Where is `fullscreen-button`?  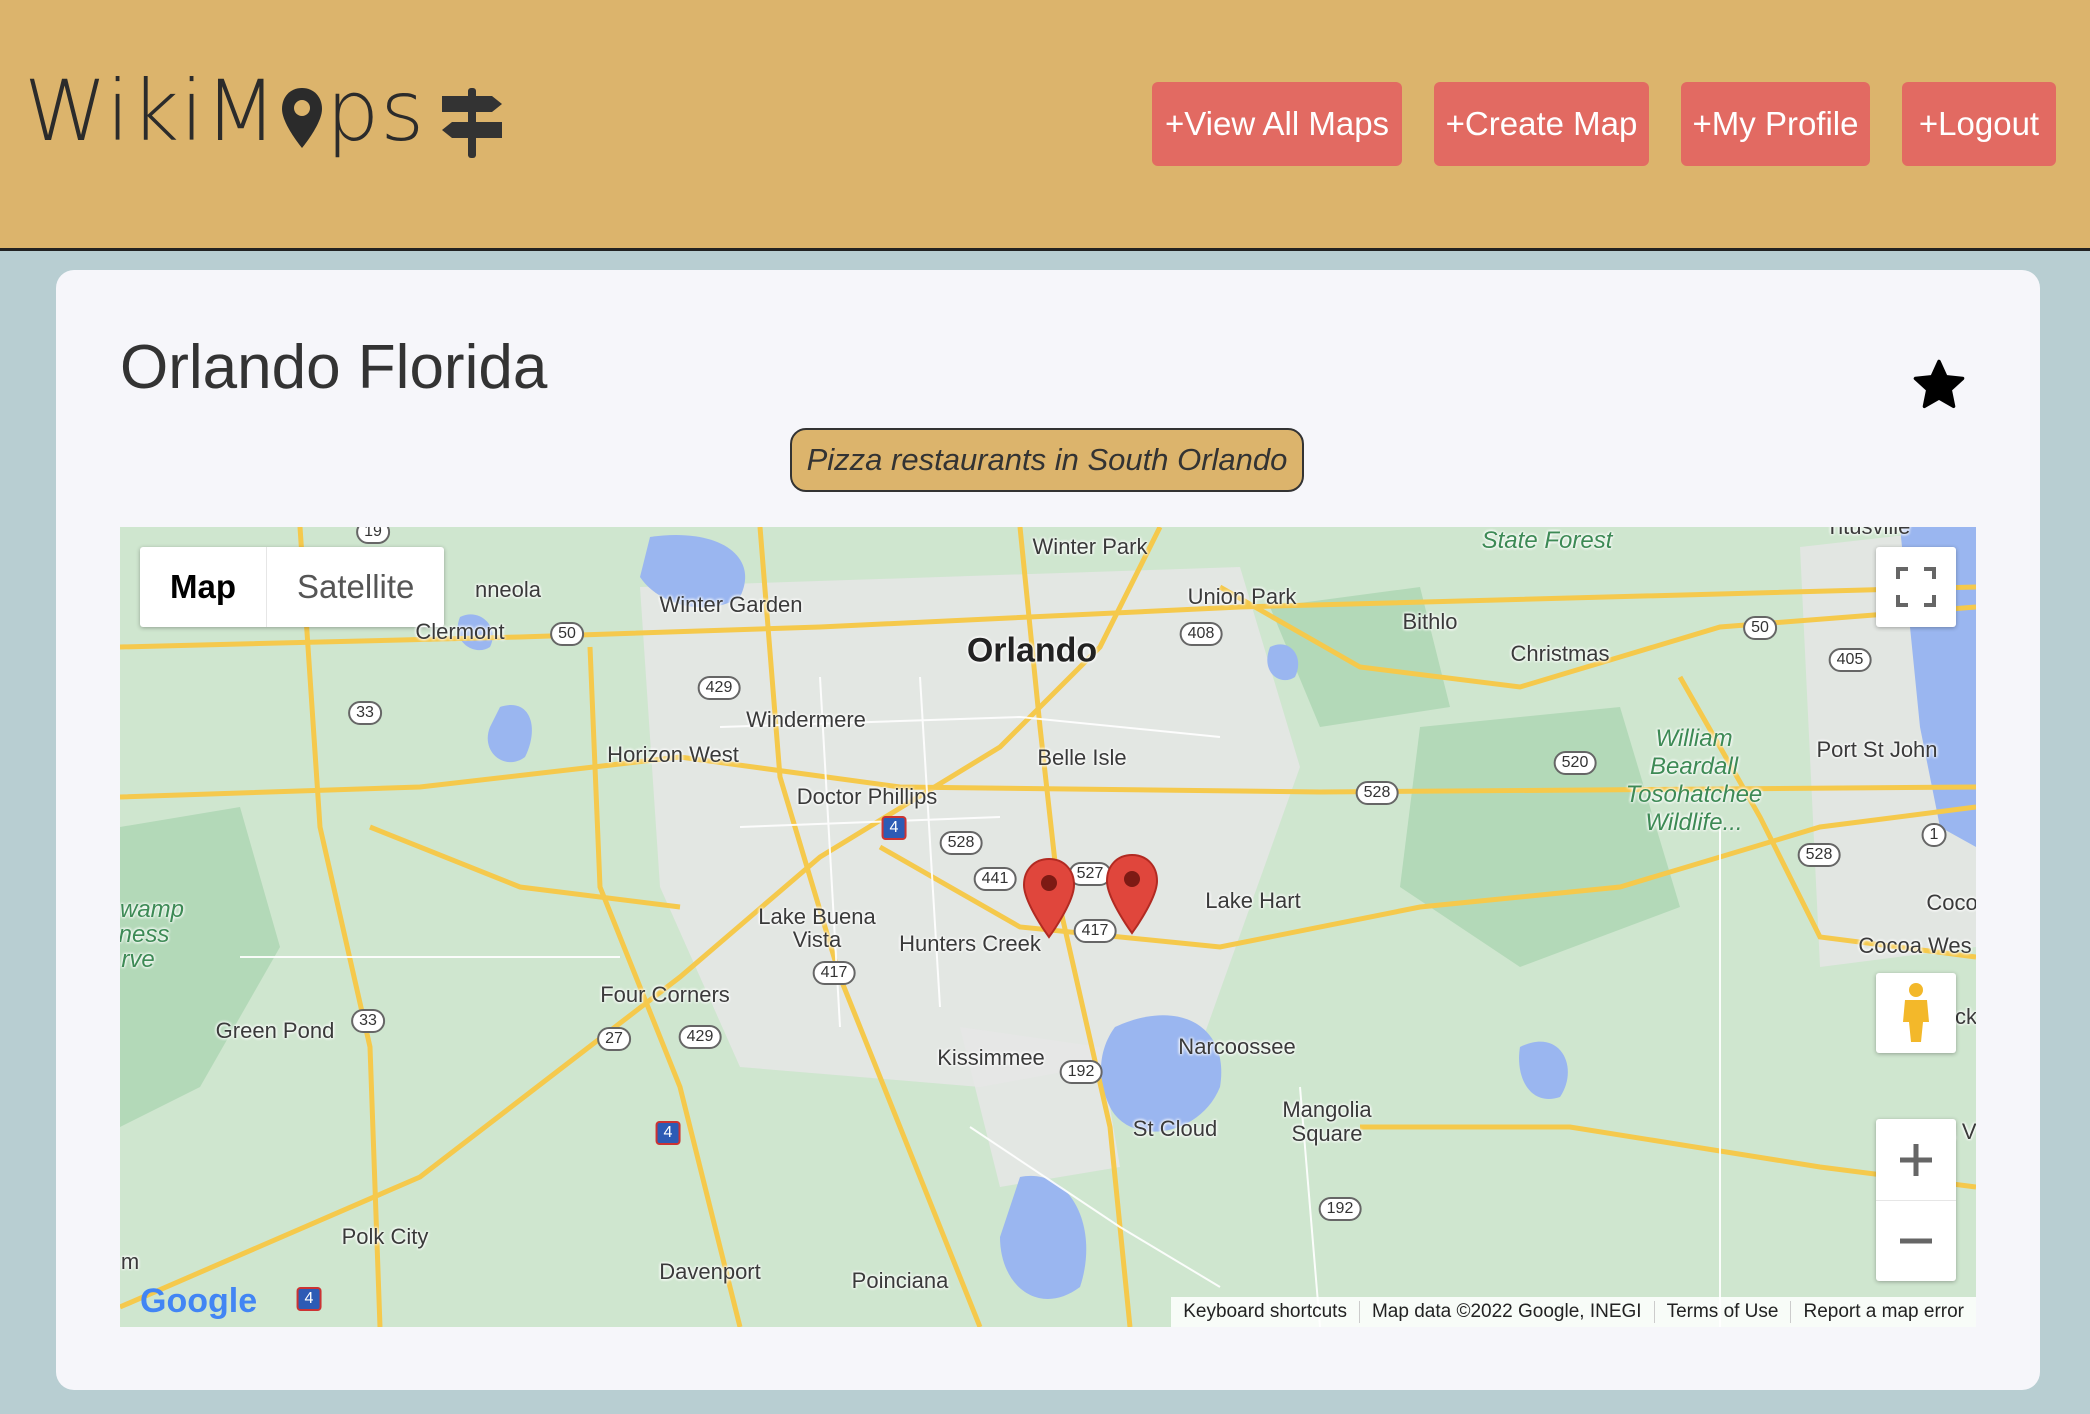 fullscreen-button is located at coordinates (1916, 587).